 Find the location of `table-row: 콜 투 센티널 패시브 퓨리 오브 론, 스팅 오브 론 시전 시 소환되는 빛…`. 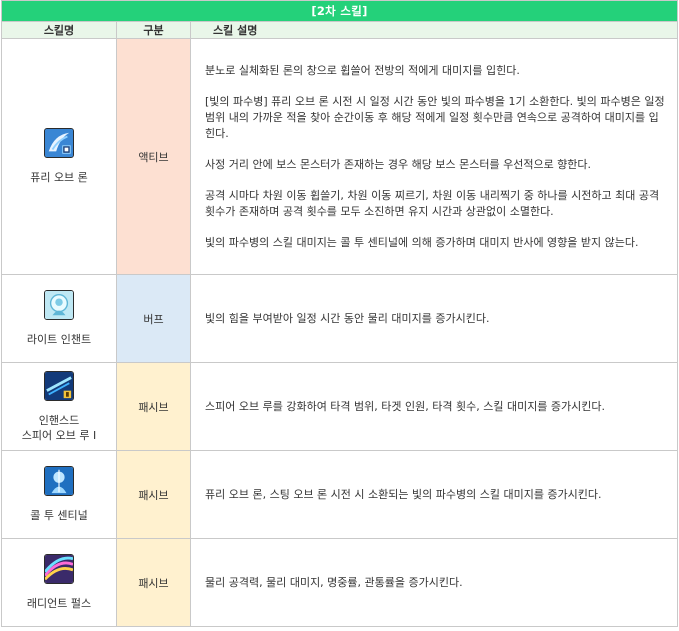

table-row: 콜 투 센티널 패시브 퓨리 오브 론, 스팅 오브 론 시전 시 소환되는 빛… is located at coordinates (340, 494).